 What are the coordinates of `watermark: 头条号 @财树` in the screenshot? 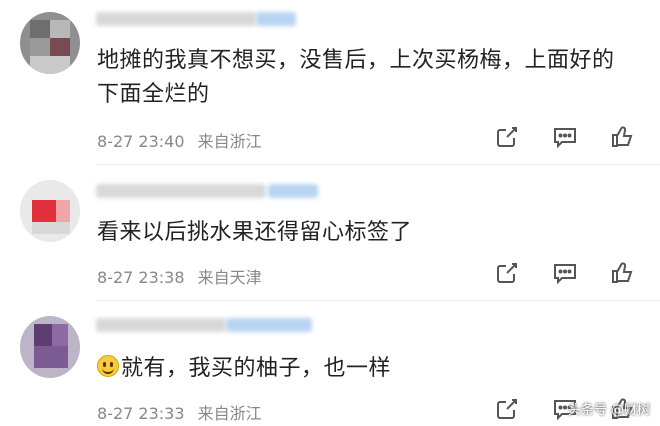 It's located at (608, 410).